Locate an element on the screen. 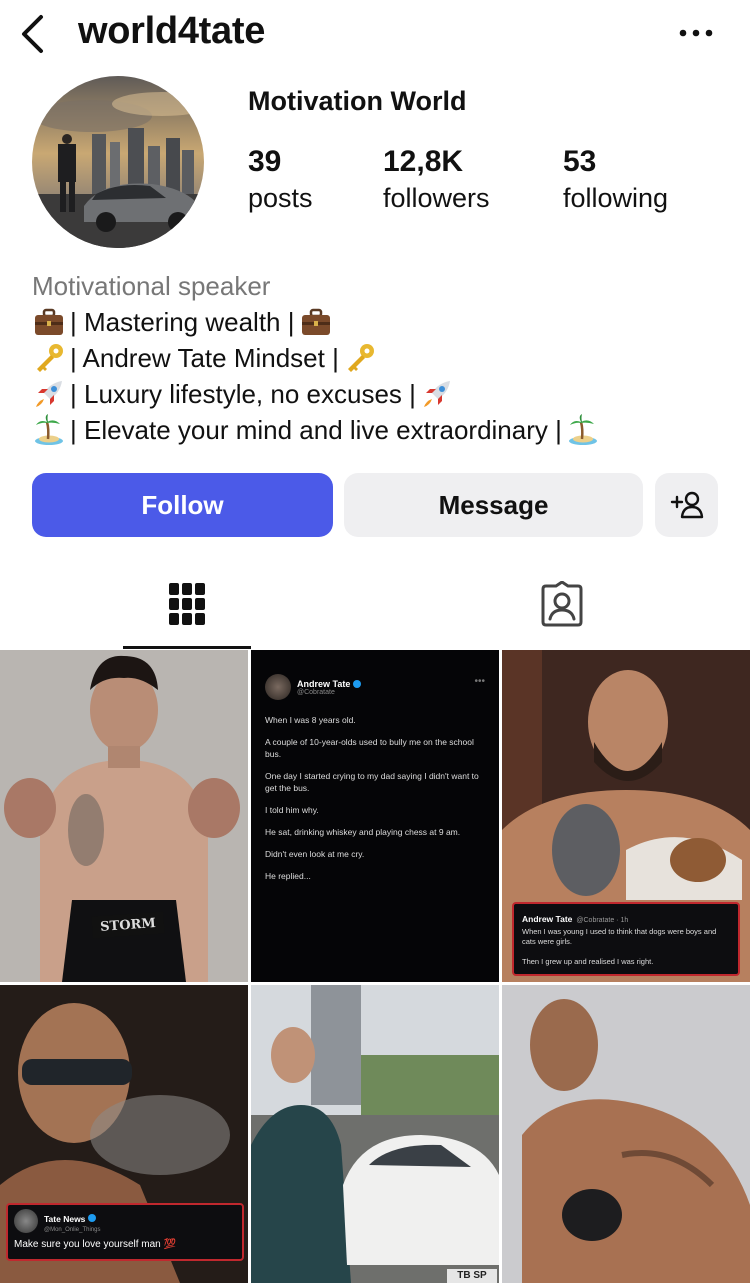  bio-category: Motivational speaker is located at coordinates (151, 286).